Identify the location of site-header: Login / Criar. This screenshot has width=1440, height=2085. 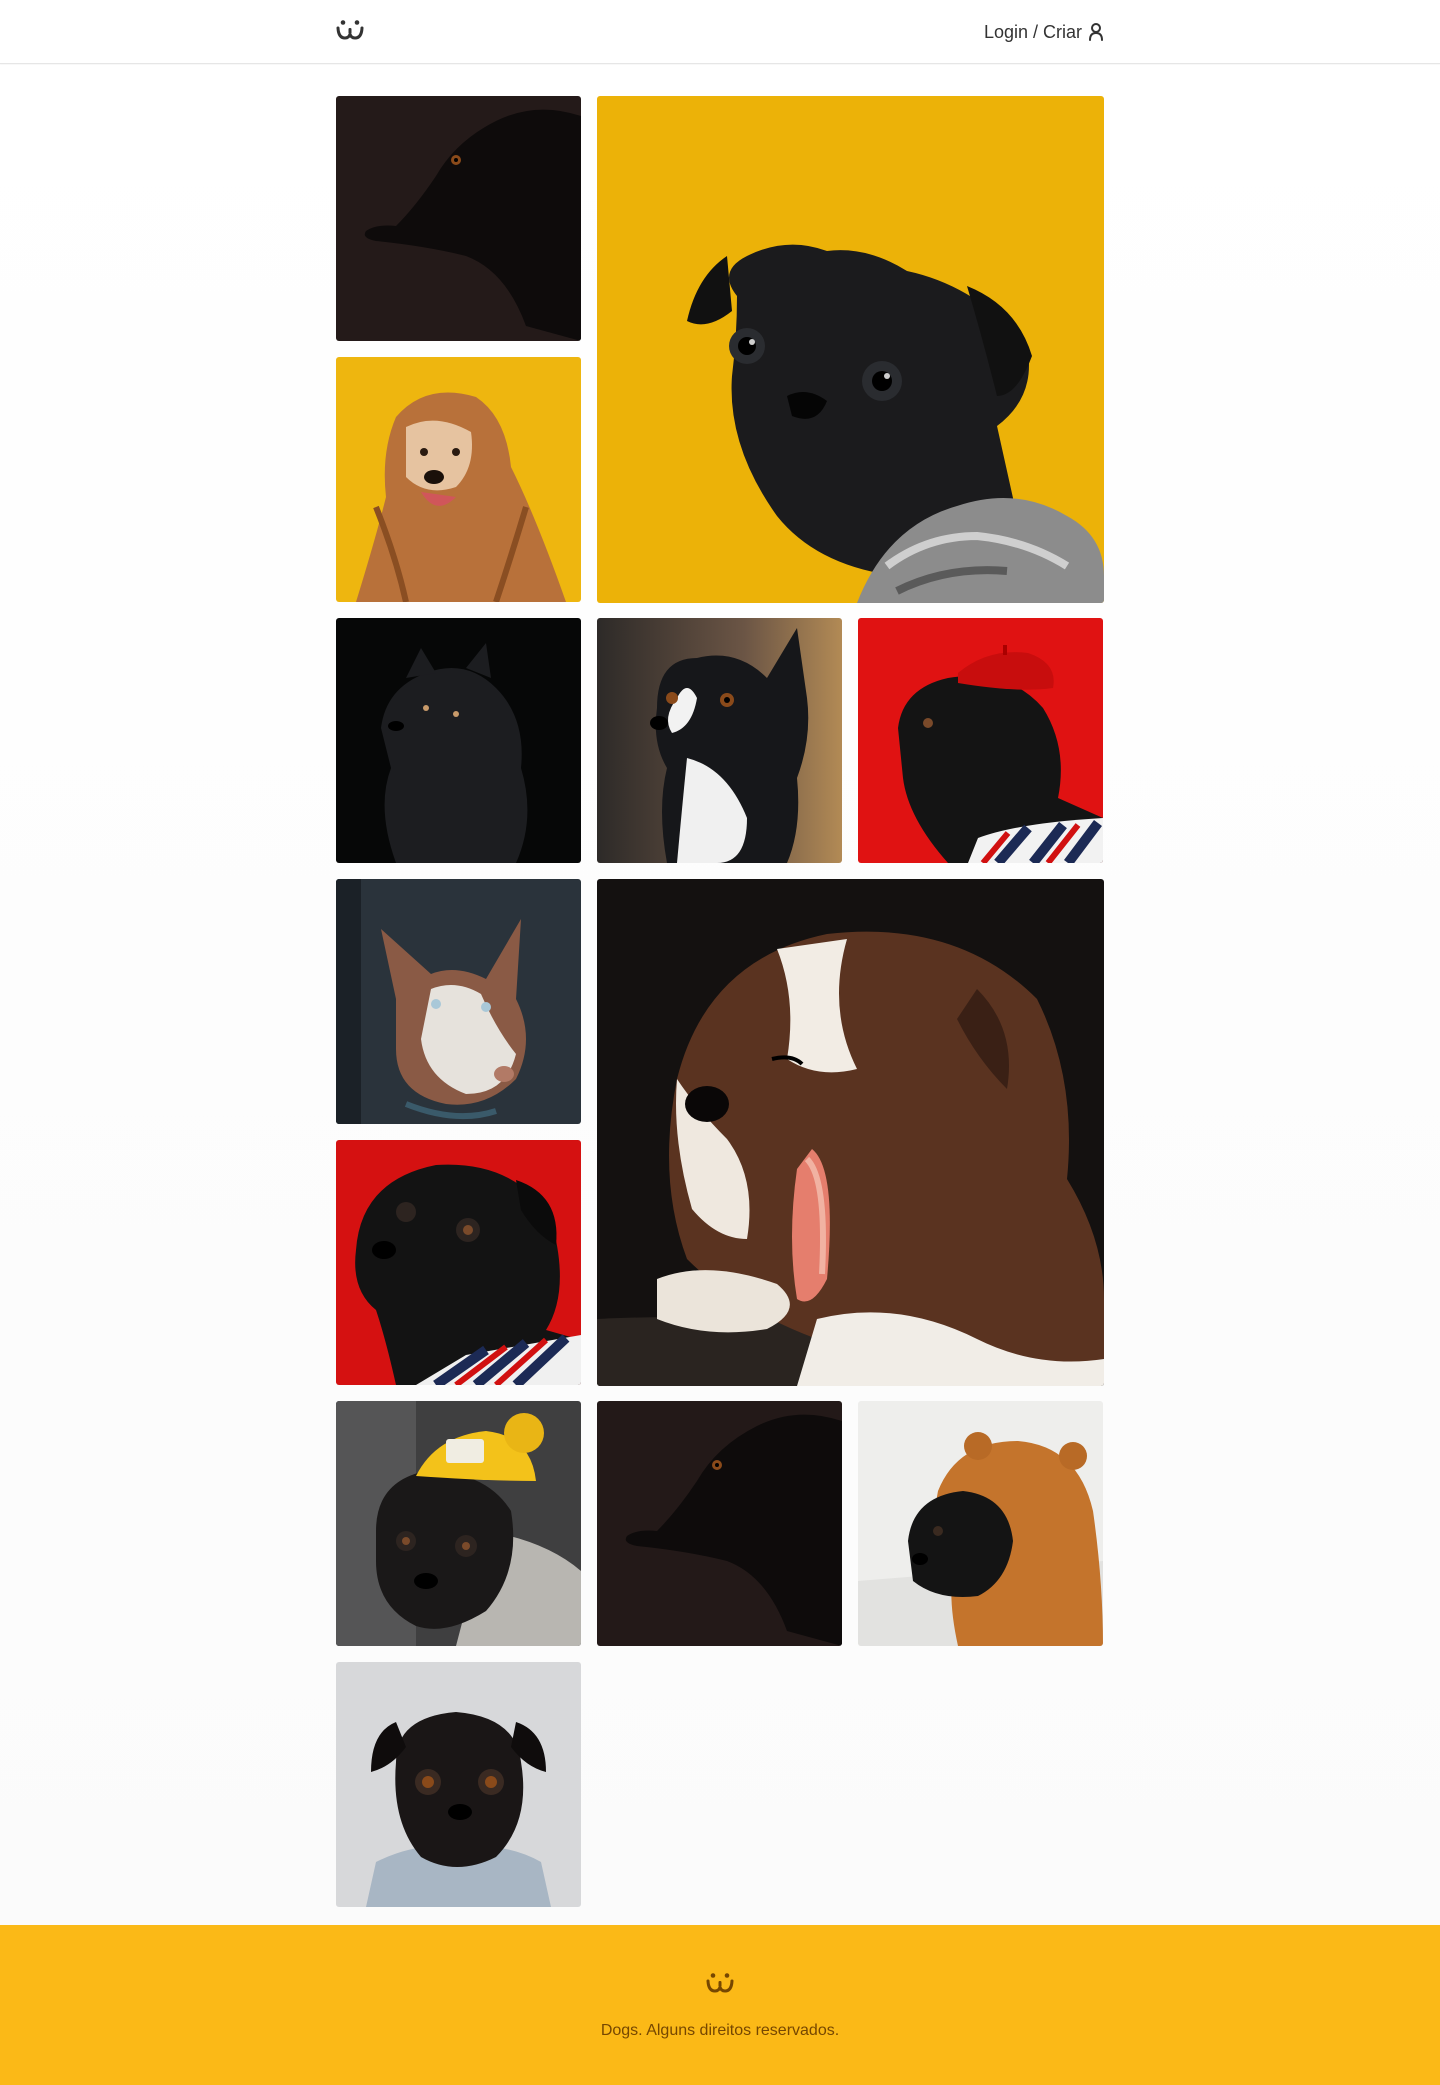
(720, 32).